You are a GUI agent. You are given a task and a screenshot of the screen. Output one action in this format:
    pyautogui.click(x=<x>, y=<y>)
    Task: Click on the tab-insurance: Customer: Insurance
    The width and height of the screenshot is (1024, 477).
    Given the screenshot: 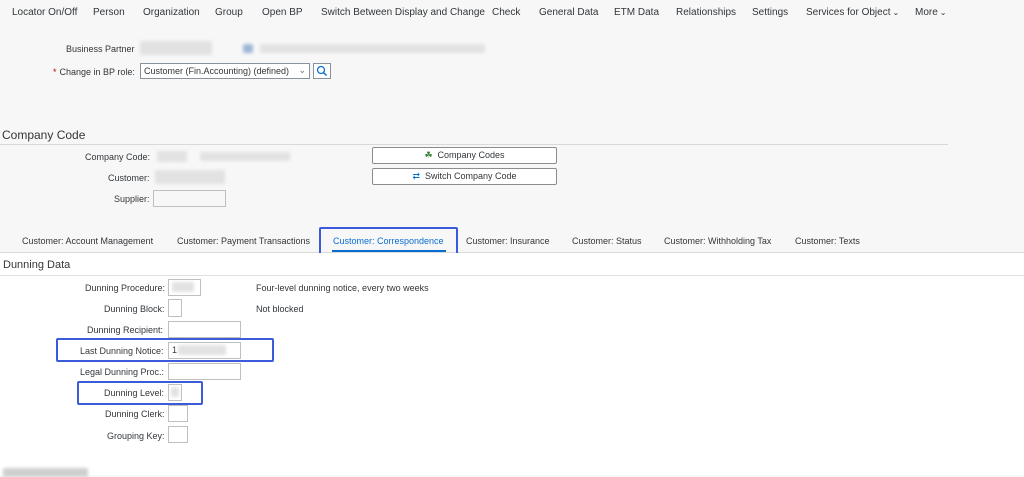 What is the action you would take?
    pyautogui.click(x=508, y=241)
    